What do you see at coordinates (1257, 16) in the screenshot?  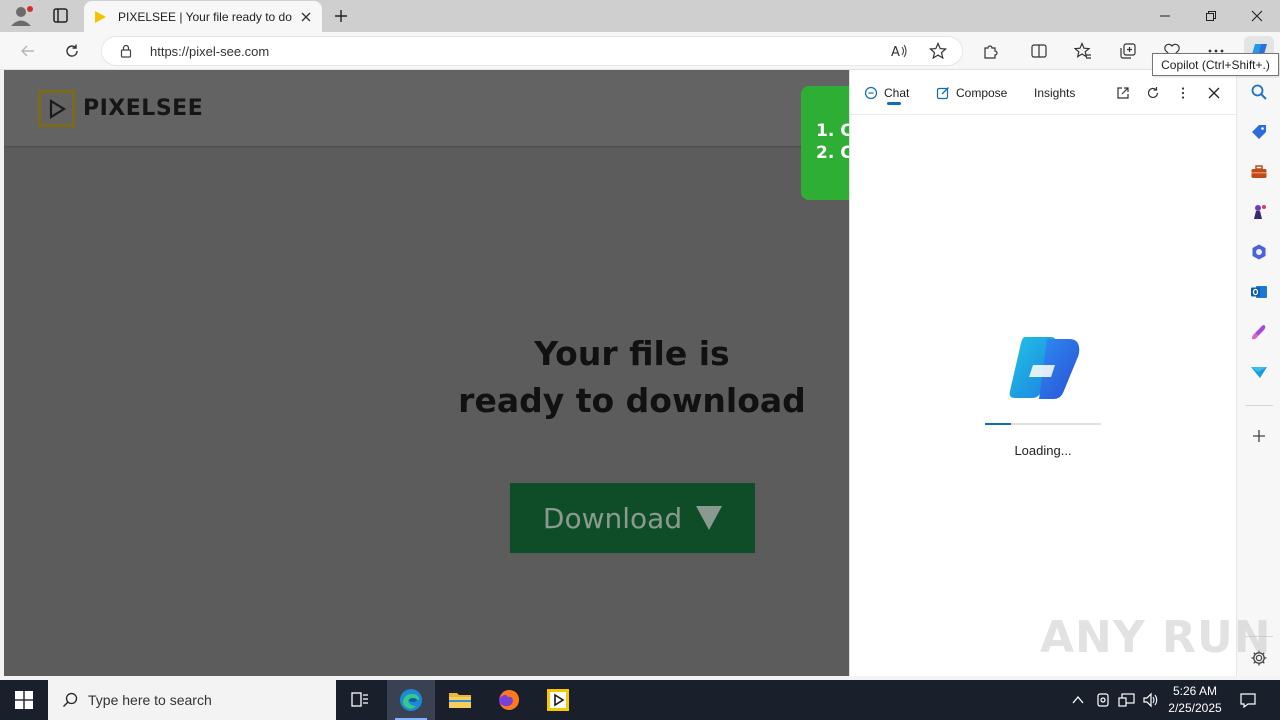 I see `window-close-button` at bounding box center [1257, 16].